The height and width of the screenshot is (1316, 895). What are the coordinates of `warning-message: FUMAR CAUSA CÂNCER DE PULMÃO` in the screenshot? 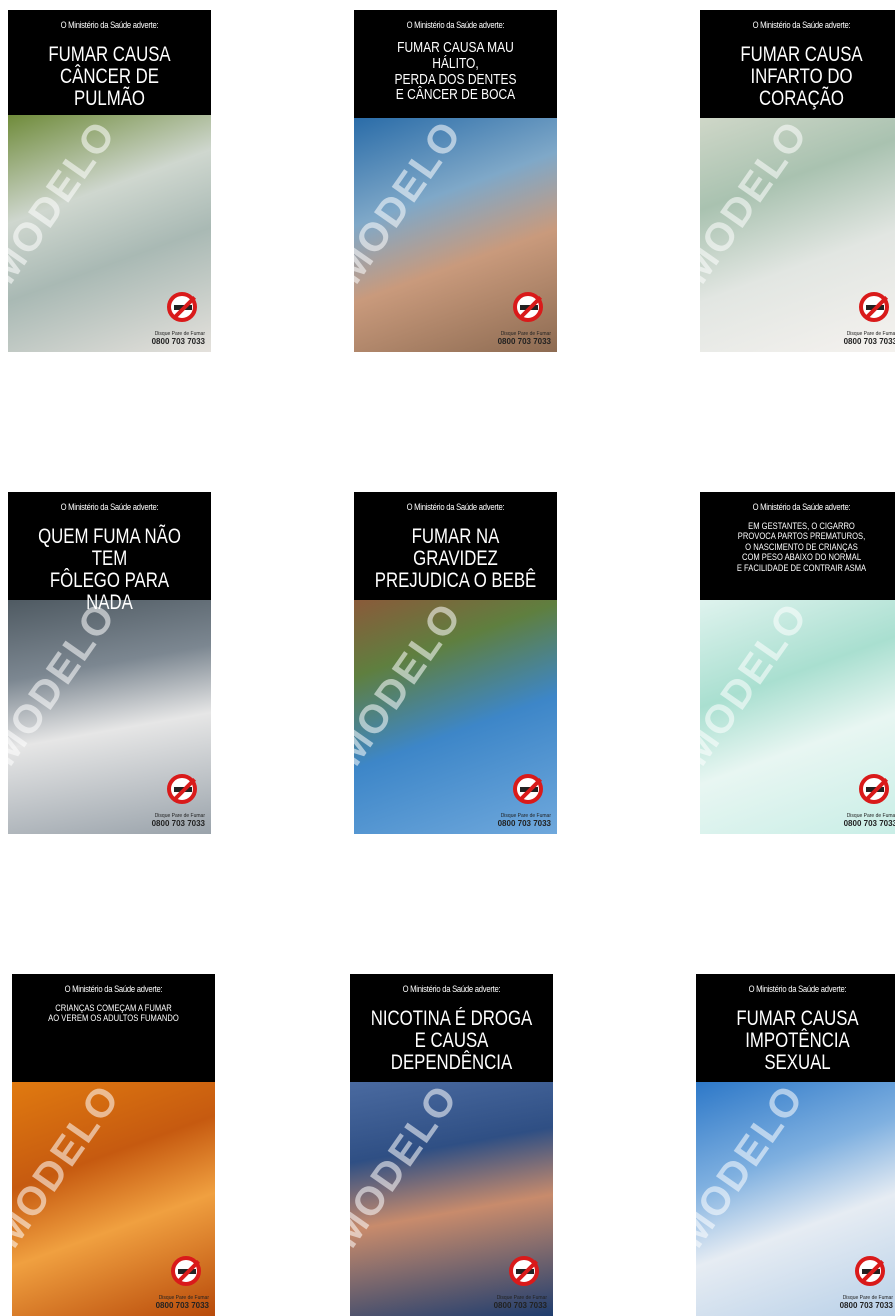 It's located at (109, 77).